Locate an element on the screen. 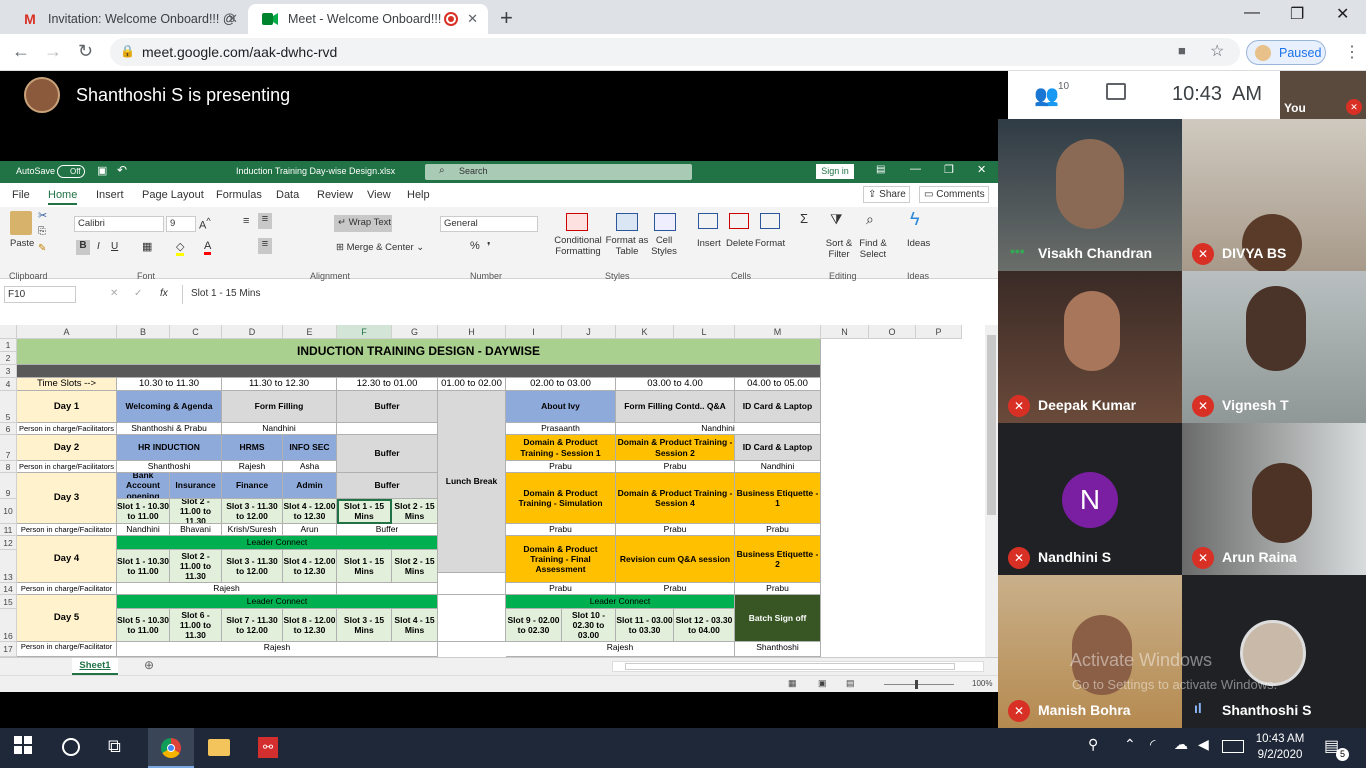 The width and height of the screenshot is (1366, 768). cell: Day 4 is located at coordinates (67, 559).